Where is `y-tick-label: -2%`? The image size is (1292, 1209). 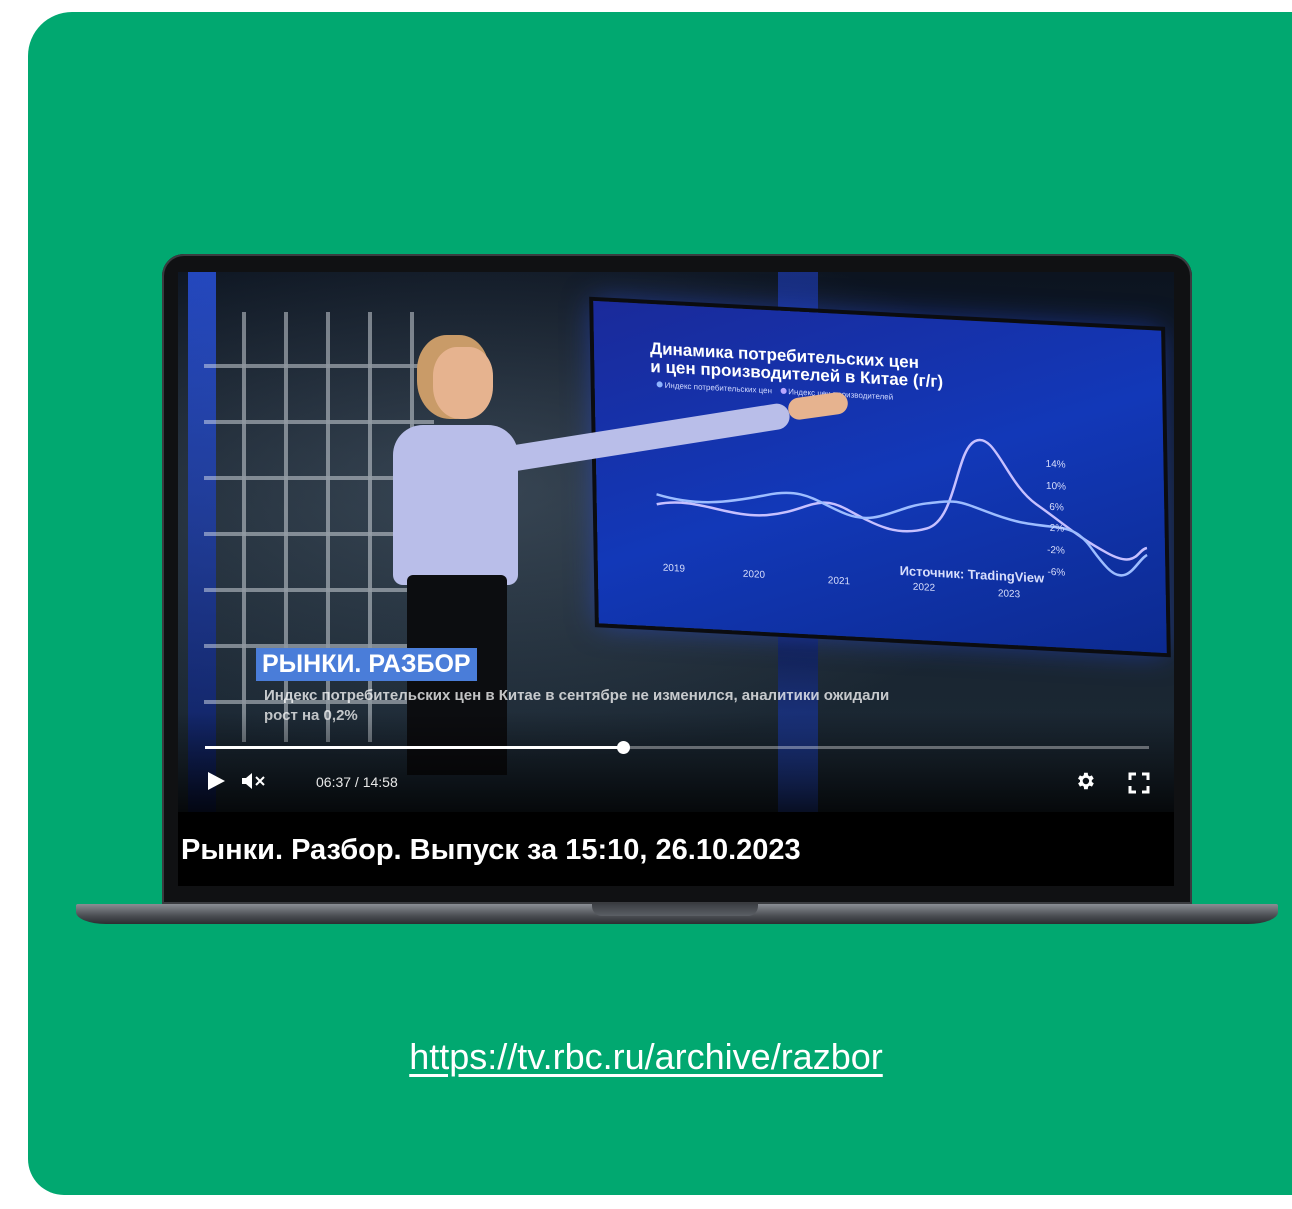 y-tick-label: -2% is located at coordinates (1056, 551).